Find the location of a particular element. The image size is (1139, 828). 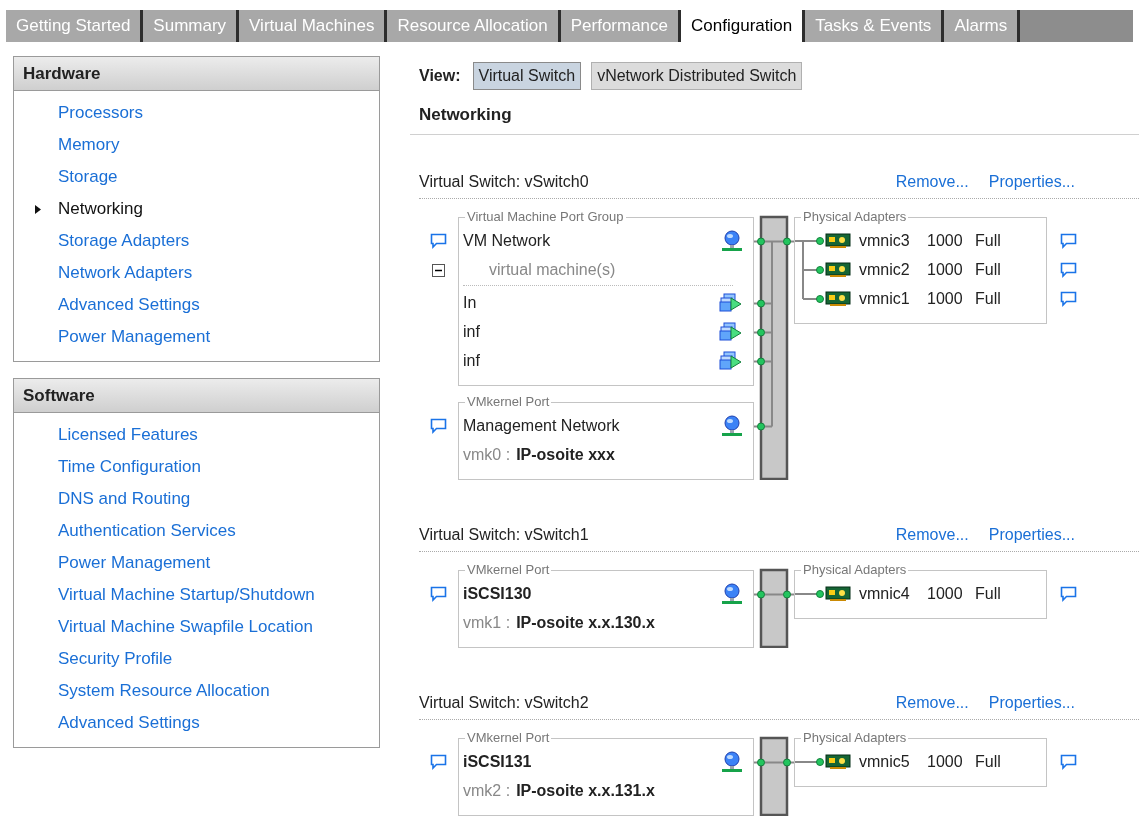

virtual-machine-name: In is located at coordinates (470, 303).